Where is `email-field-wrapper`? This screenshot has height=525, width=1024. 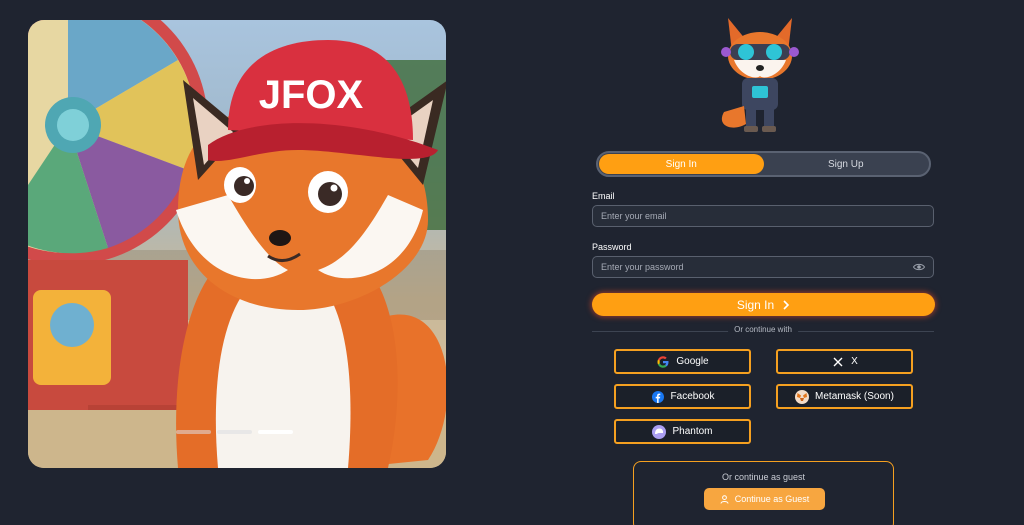 email-field-wrapper is located at coordinates (763, 216).